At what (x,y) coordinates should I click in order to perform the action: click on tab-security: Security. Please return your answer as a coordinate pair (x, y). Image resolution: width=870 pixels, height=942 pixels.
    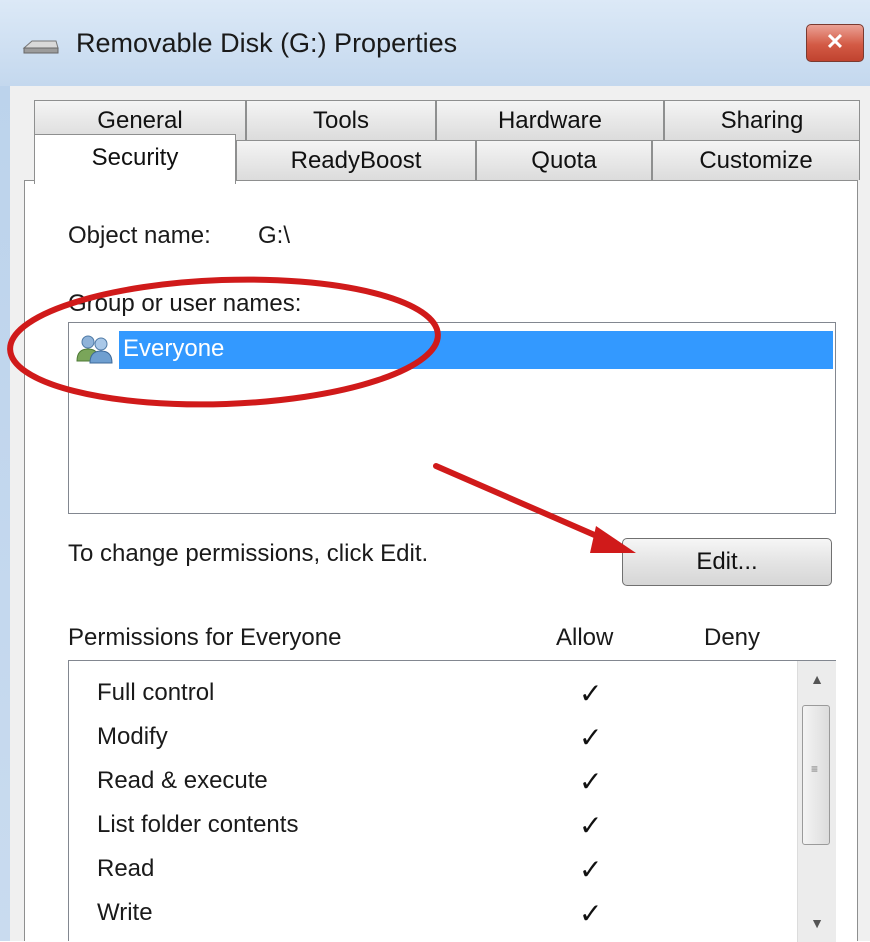
    Looking at the image, I should click on (135, 159).